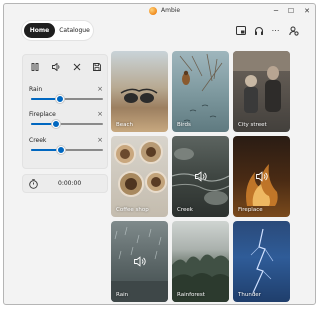  What do you see at coordinates (132, 210) in the screenshot?
I see `tile-label: Coffee shop` at bounding box center [132, 210].